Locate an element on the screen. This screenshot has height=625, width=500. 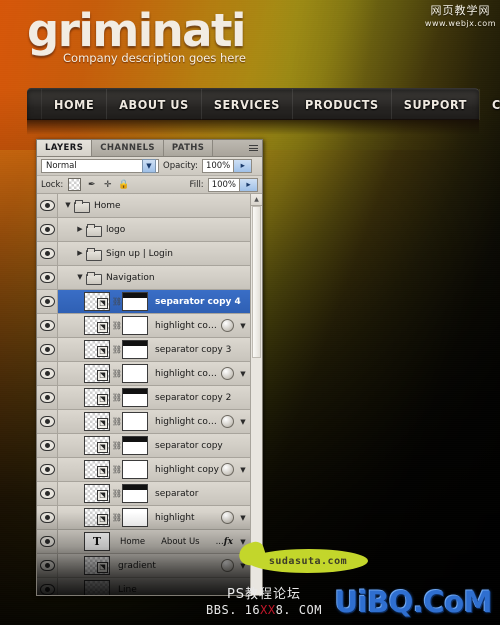
layers-scrollbar: ▲ is located at coordinates (256, 394).